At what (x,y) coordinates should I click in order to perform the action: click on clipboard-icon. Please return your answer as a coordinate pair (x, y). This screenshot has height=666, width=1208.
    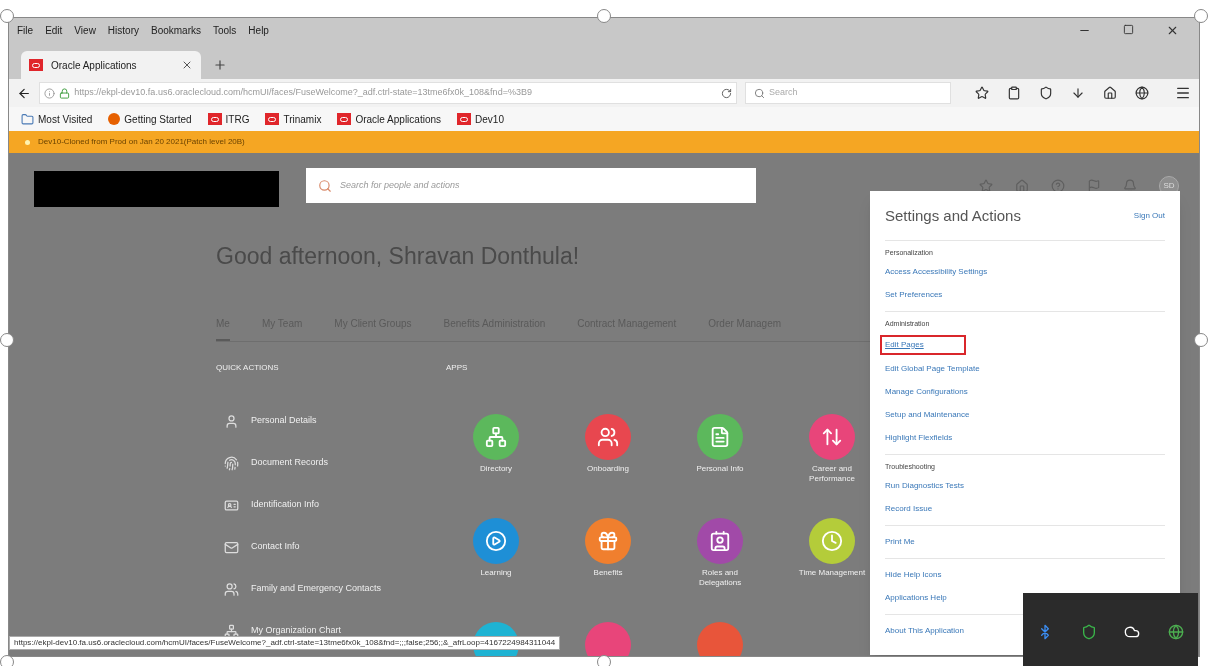
    Looking at the image, I should click on (1014, 93).